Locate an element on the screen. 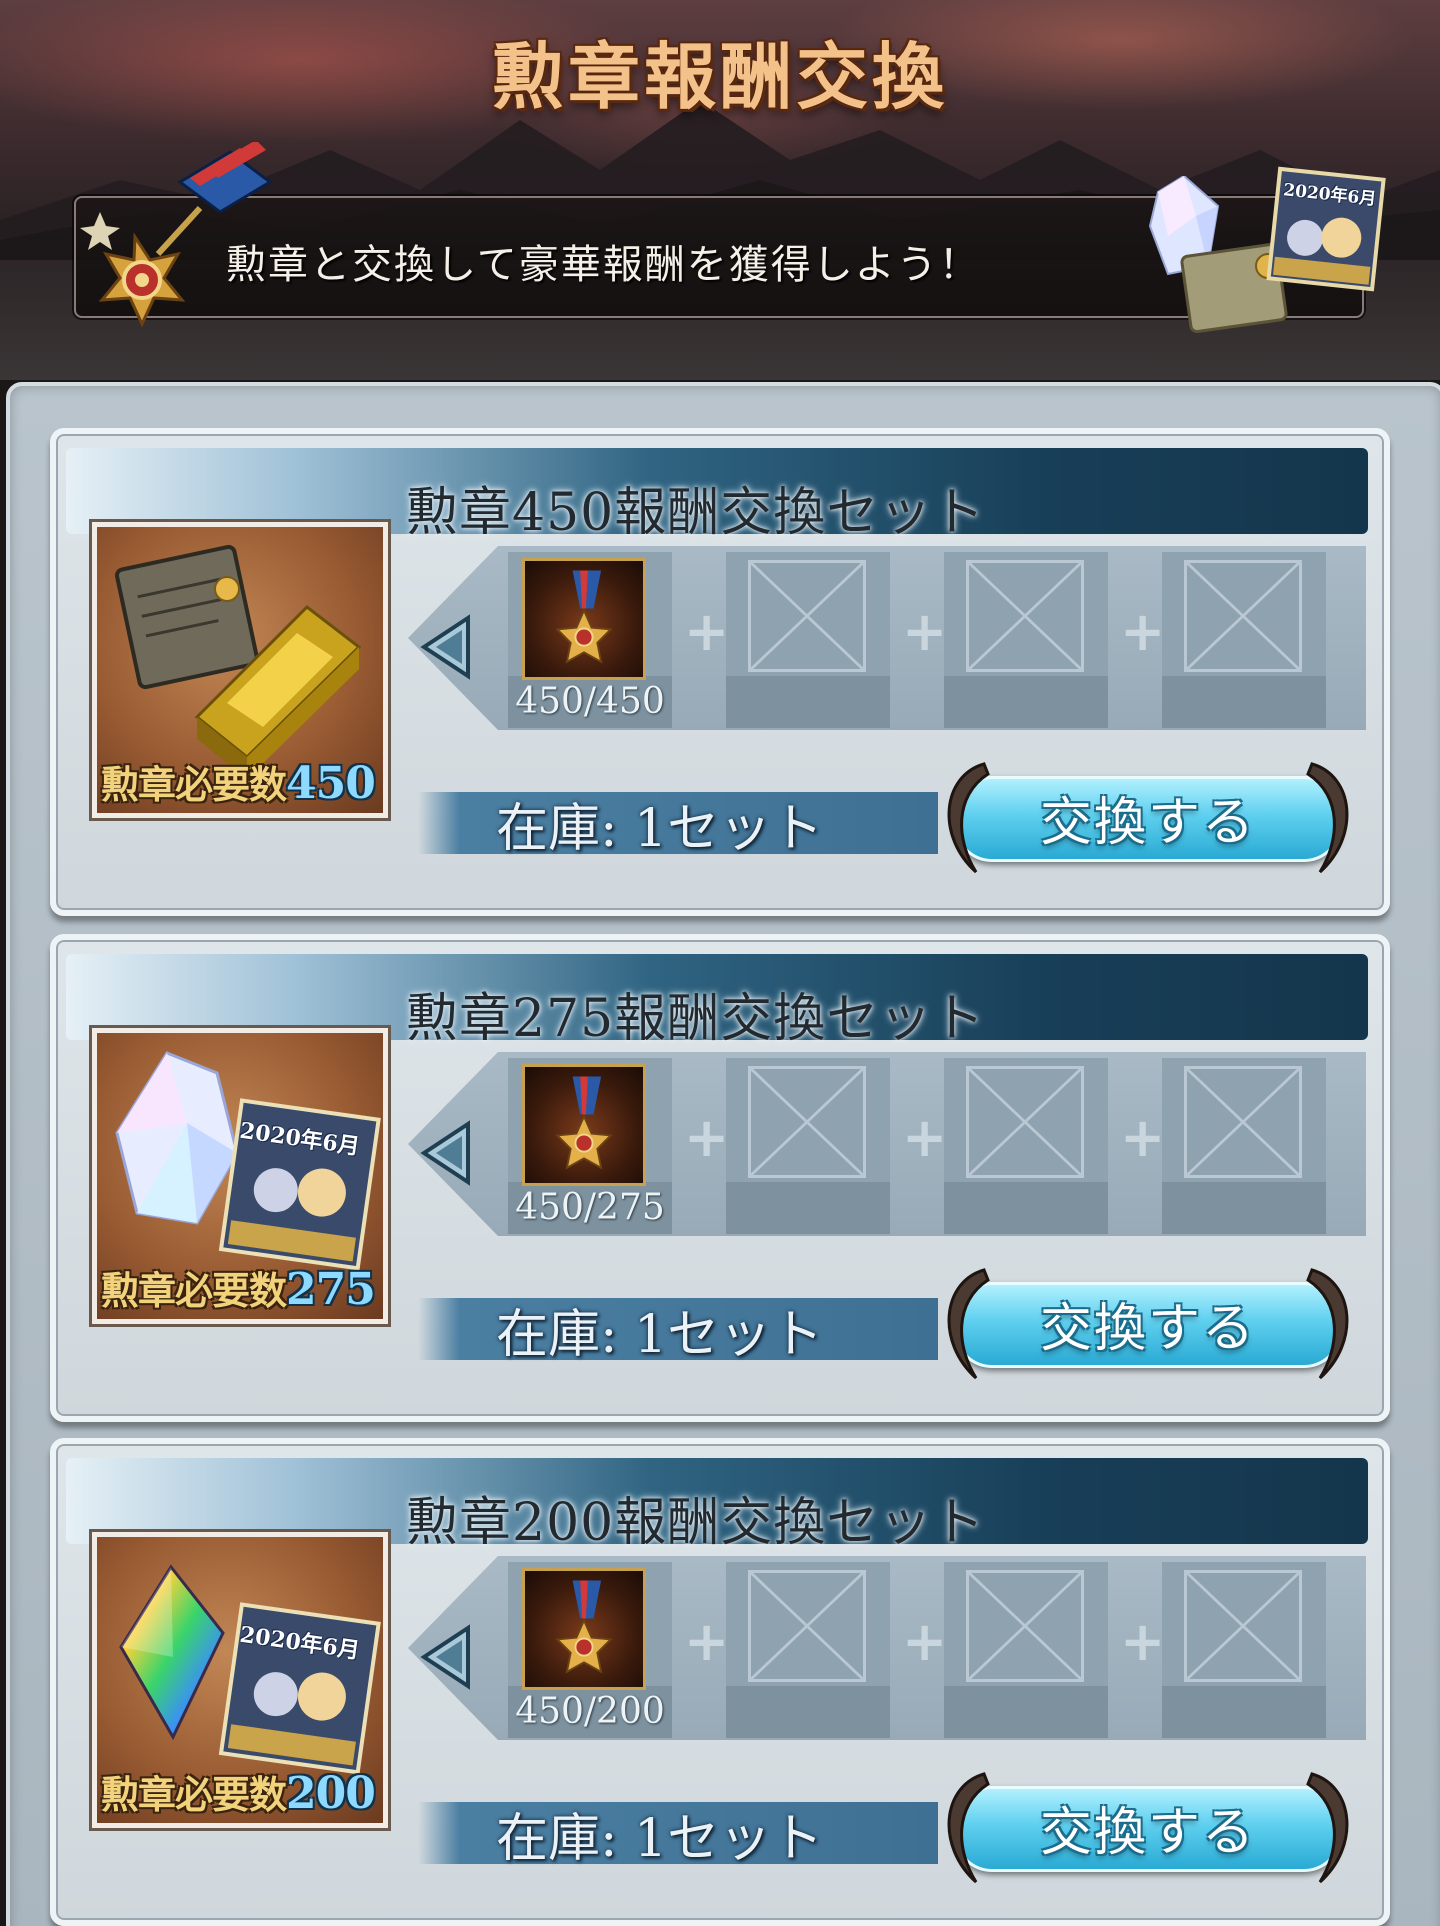 Image resolution: width=1440 pixels, height=1926 pixels. medal-count: 450/450 is located at coordinates (590, 701).